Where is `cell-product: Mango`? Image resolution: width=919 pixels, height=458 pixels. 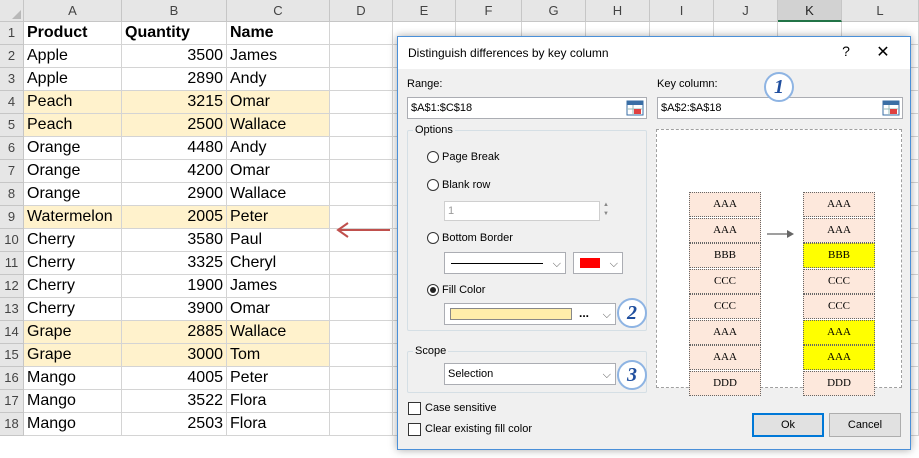
cell-product: Mango is located at coordinates (73, 378).